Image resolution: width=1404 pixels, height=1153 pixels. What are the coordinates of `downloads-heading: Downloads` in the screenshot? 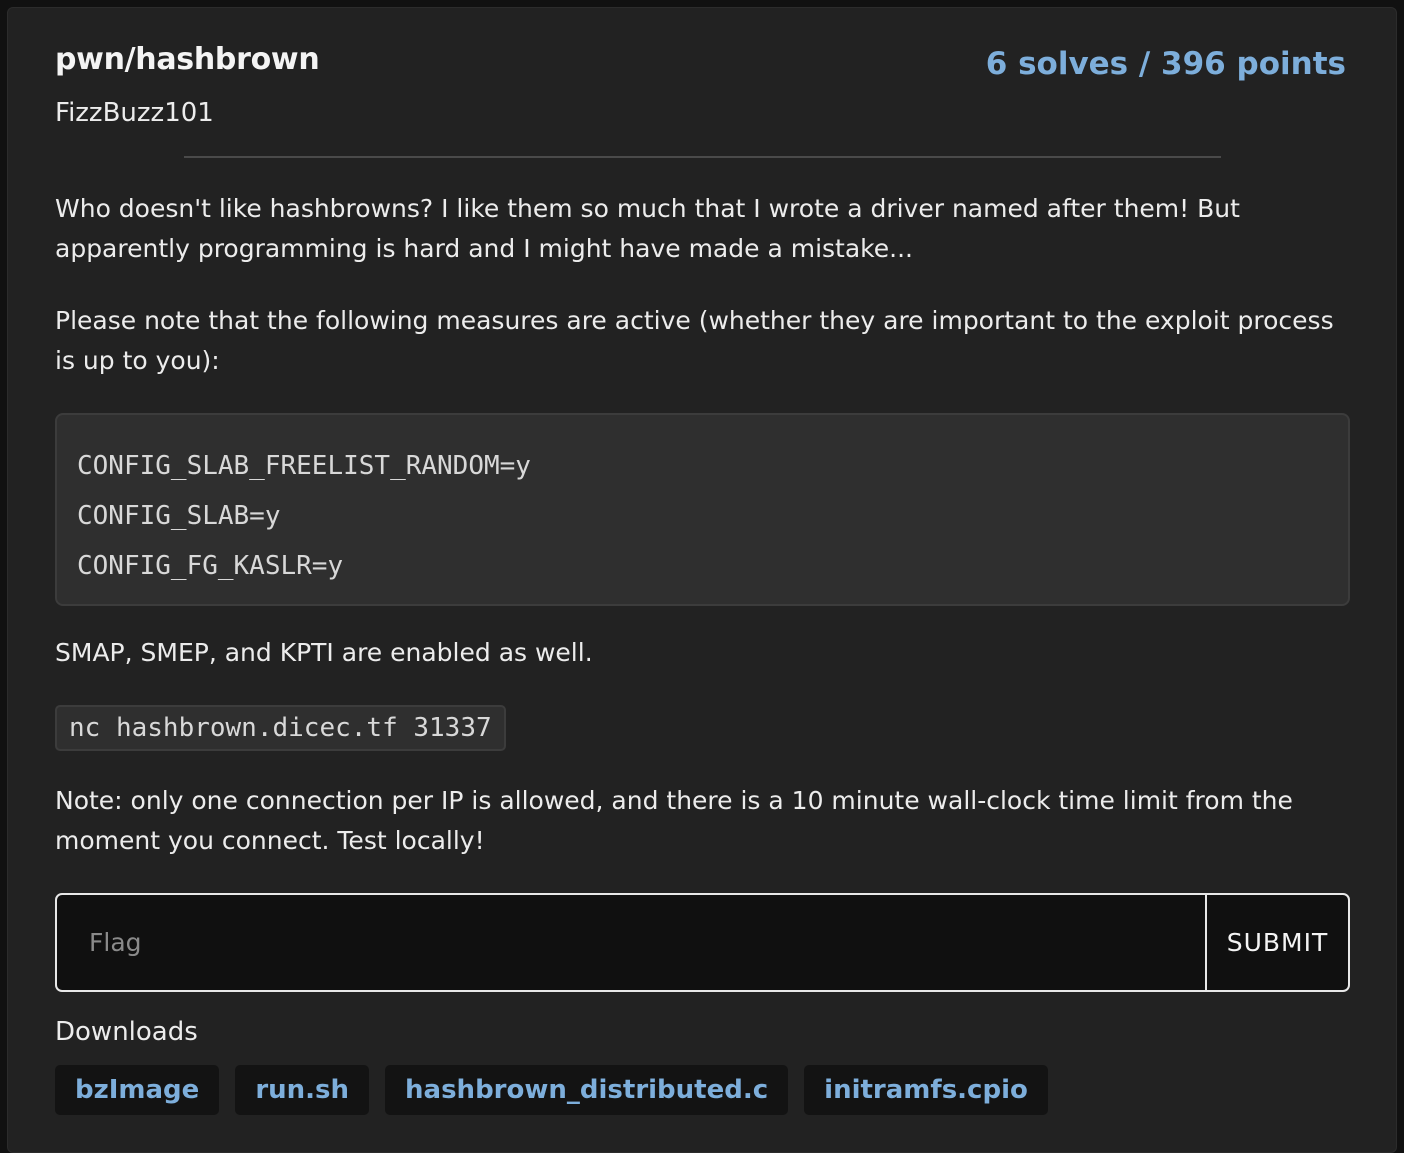 It's located at (126, 1032).